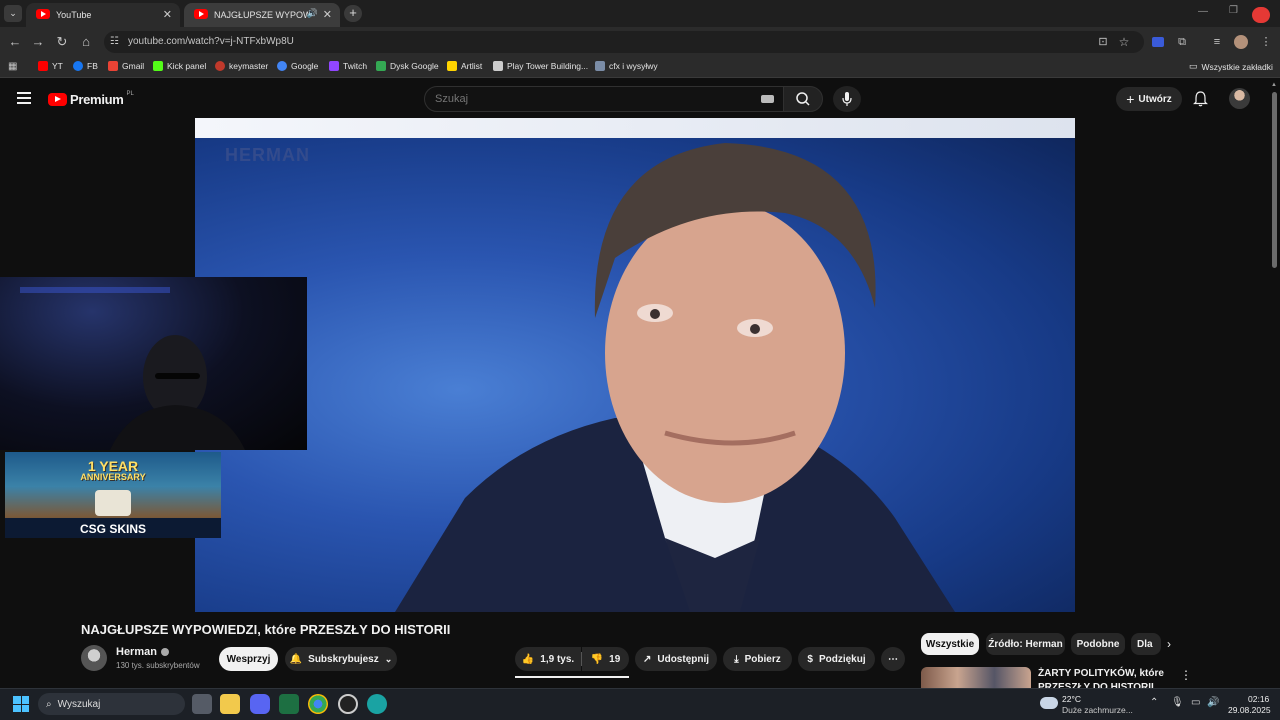  What do you see at coordinates (111, 704) in the screenshot?
I see `taskbar-search: ⌕ Wyszukaj` at bounding box center [111, 704].